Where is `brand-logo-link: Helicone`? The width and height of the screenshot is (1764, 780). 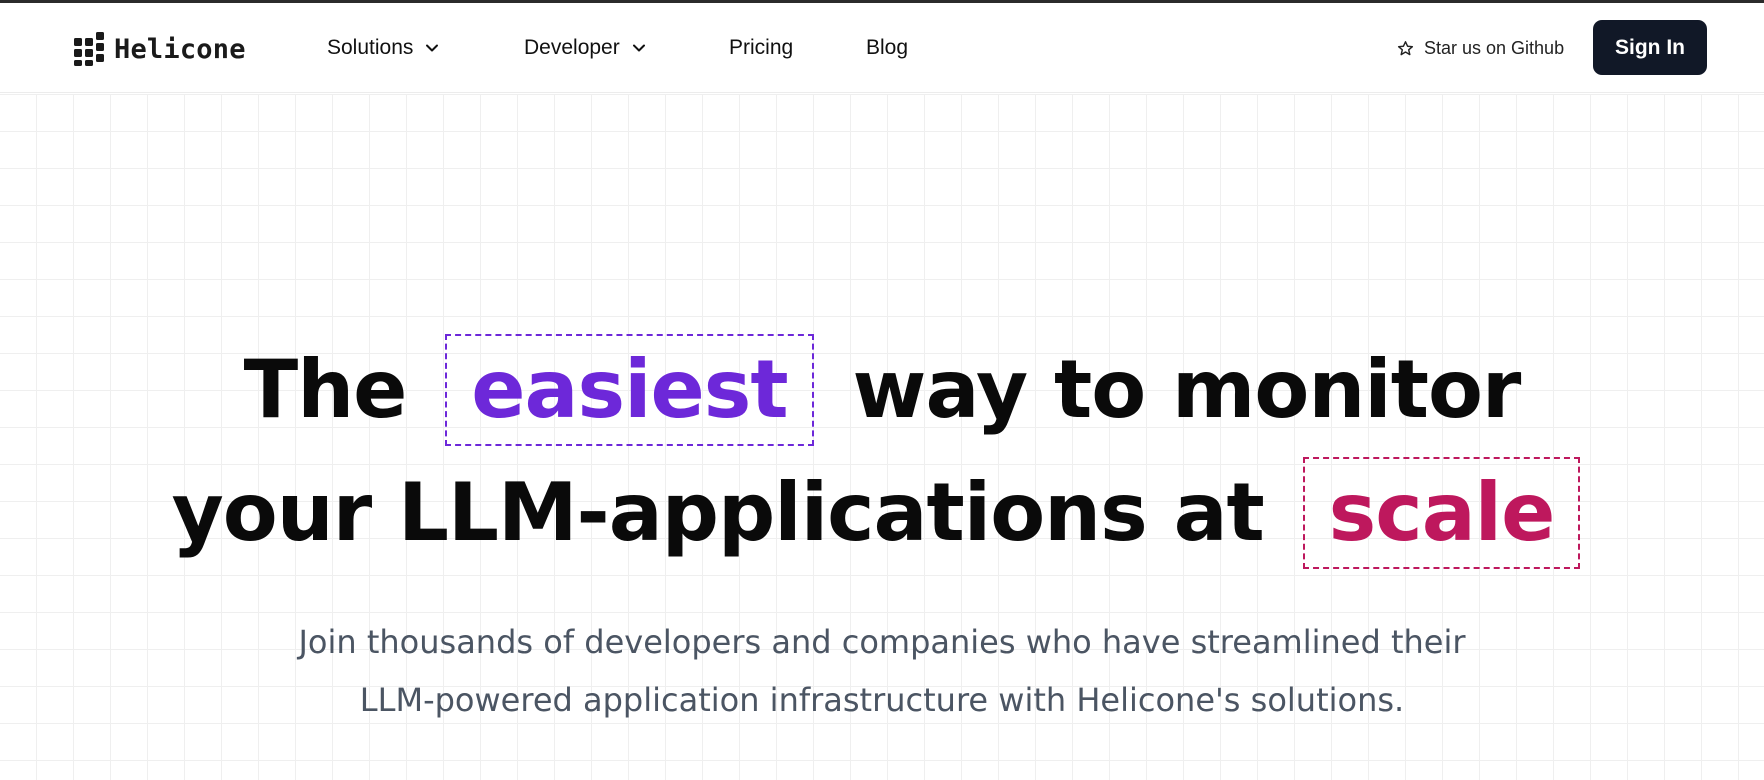
brand-logo-link: Helicone is located at coordinates (160, 49).